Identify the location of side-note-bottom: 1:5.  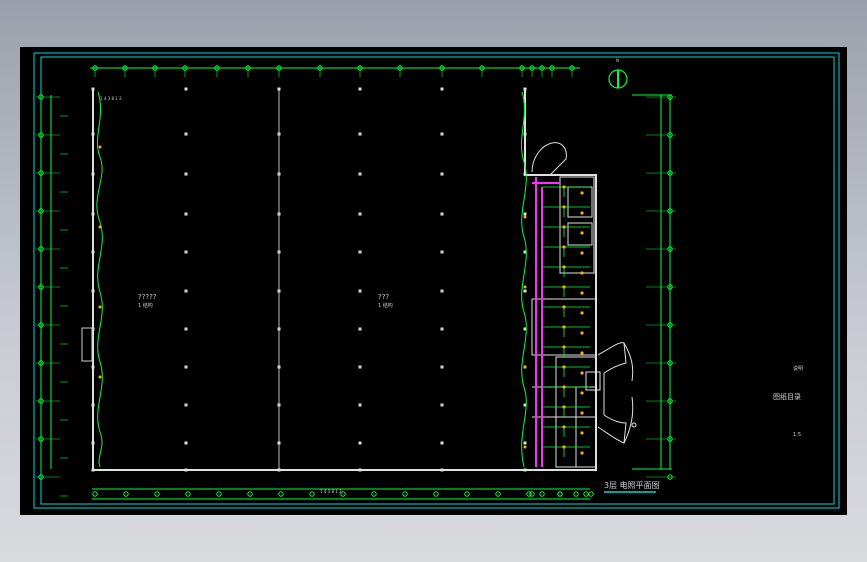
(797, 435).